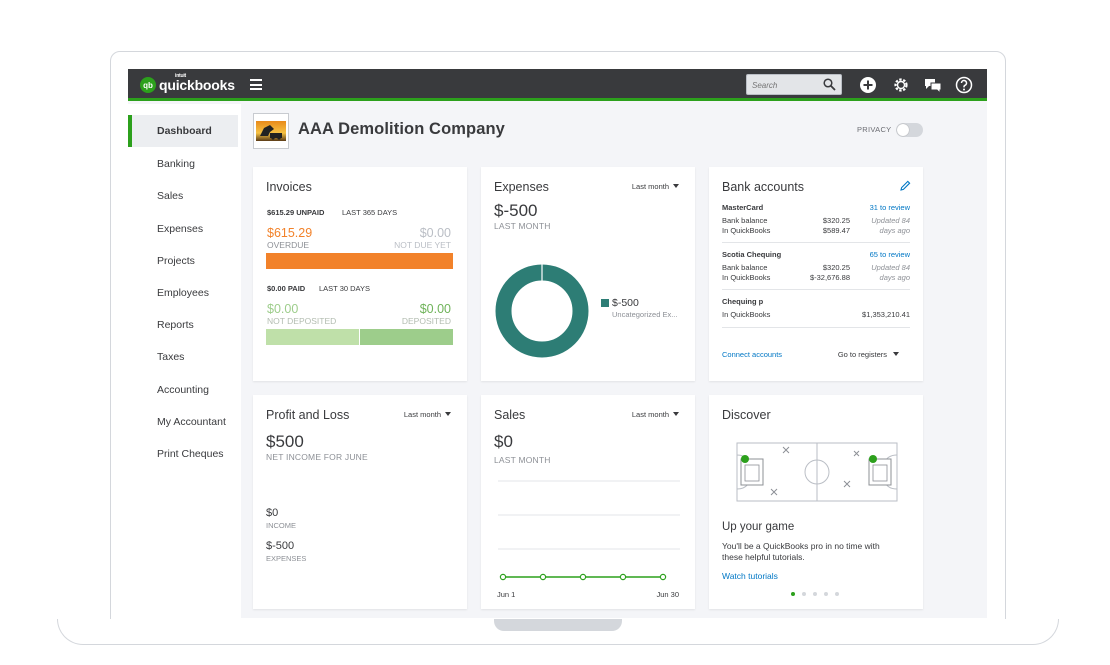  Describe the element at coordinates (868, 85) in the screenshot. I see `plus-icon` at that location.